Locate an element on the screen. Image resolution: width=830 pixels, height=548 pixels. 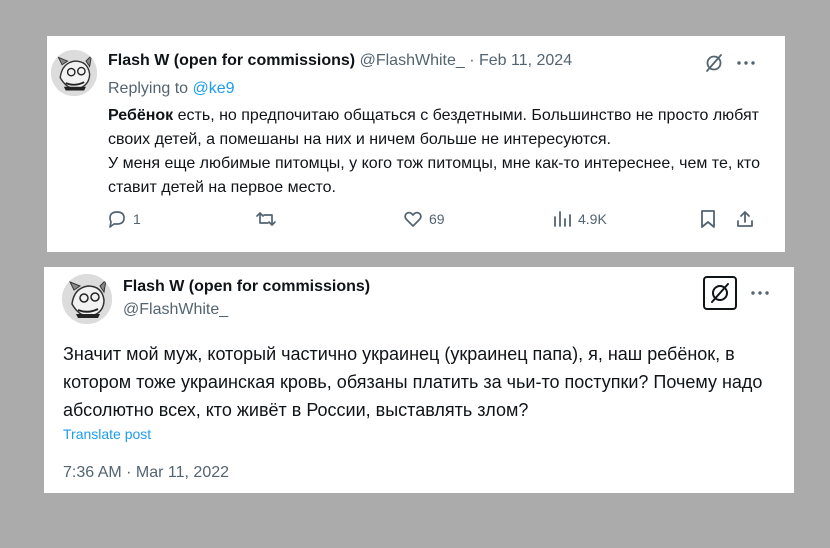
bookmark-button is located at coordinates (708, 219).